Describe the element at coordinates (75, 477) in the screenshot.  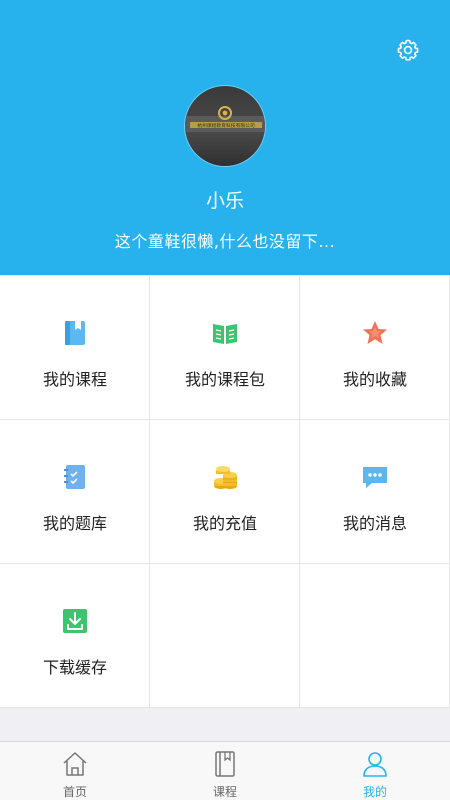
I see `notebook-checklist-icon` at that location.